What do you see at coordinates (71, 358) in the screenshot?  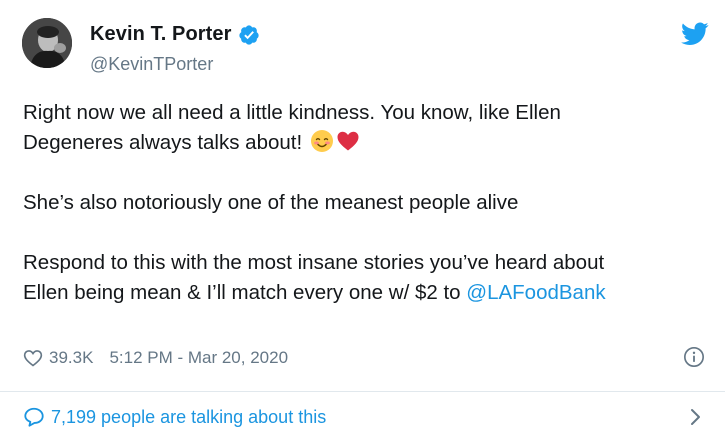 I see `like-count: 39.3K` at bounding box center [71, 358].